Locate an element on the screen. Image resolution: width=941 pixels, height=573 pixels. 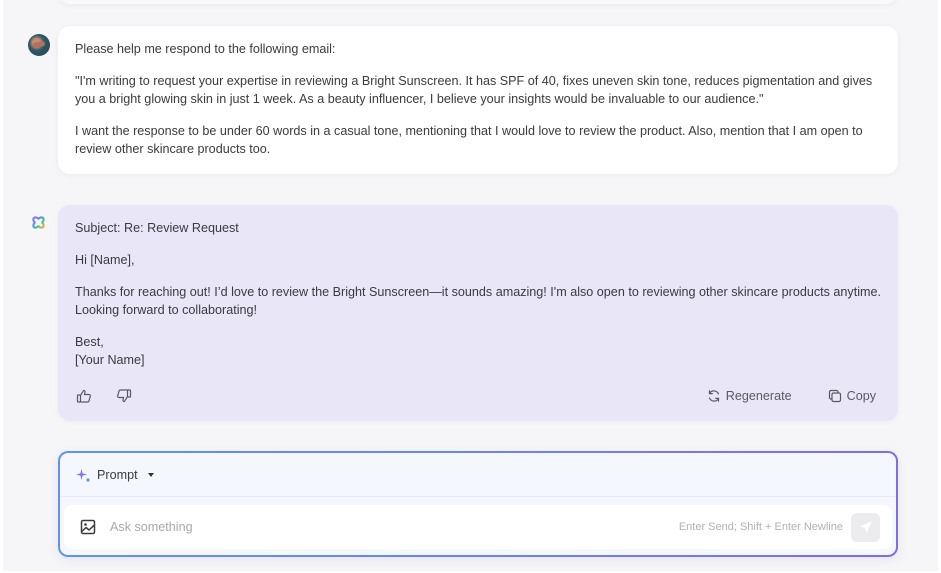
chevron-down-icon is located at coordinates (150, 474).